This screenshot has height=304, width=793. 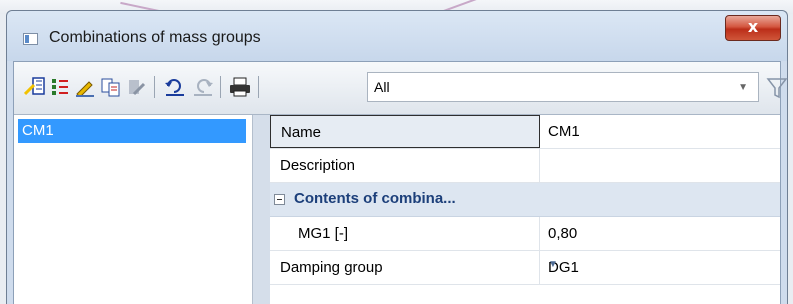 I want to click on filter-icon, so click(x=777, y=88).